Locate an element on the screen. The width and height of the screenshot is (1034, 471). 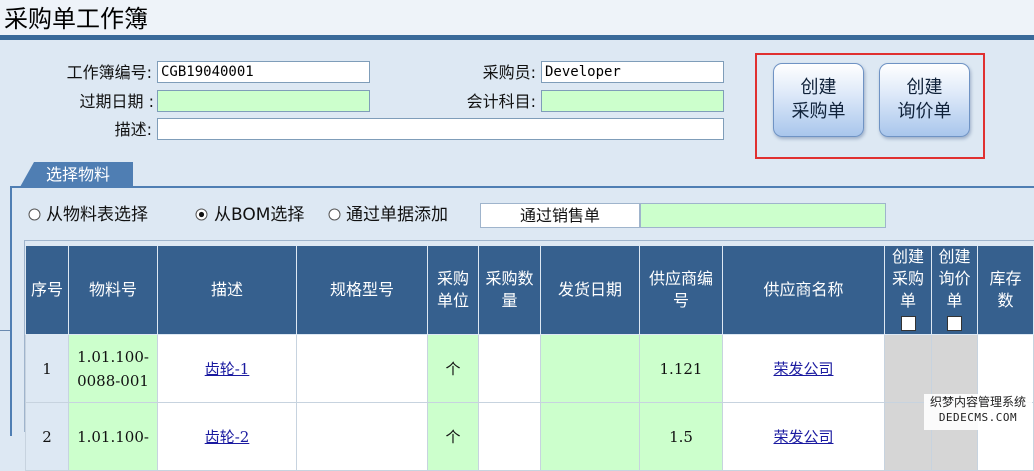
col-header-unit-line2: 单位 is located at coordinates (452, 300).